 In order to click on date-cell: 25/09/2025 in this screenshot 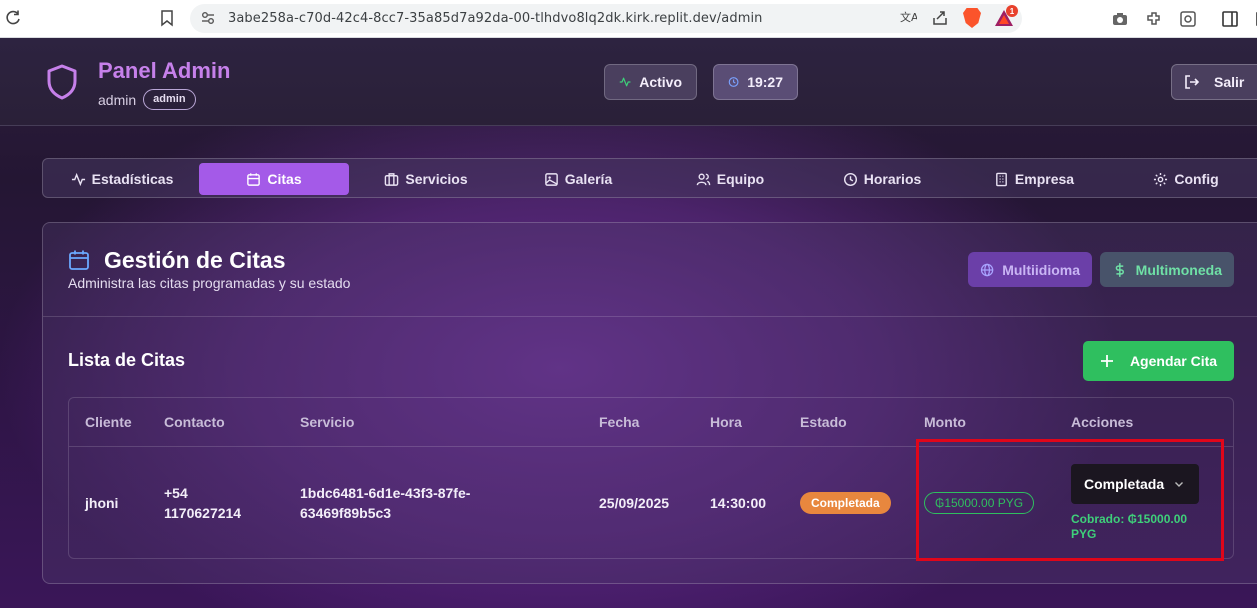, I will do `click(634, 503)`.